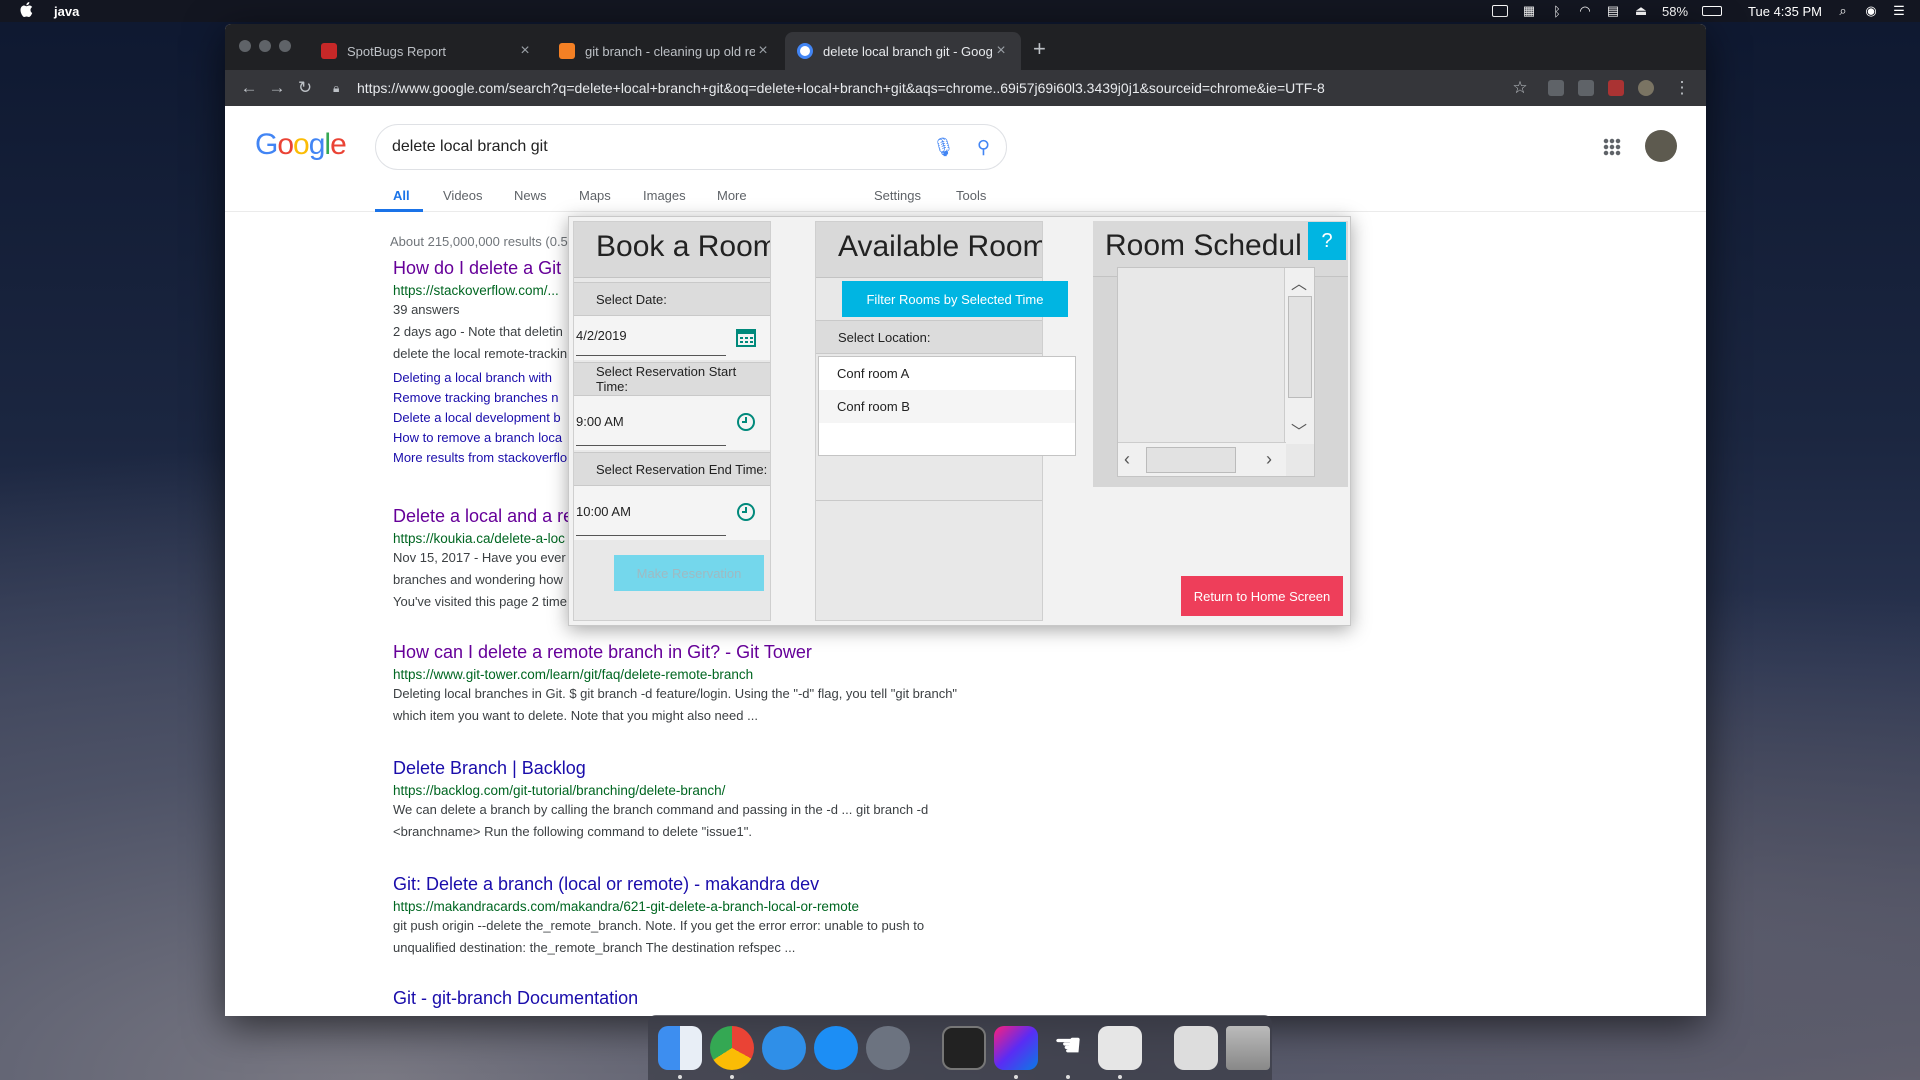 The image size is (1920, 1080). I want to click on date-value: 4/2/2019, so click(601, 335).